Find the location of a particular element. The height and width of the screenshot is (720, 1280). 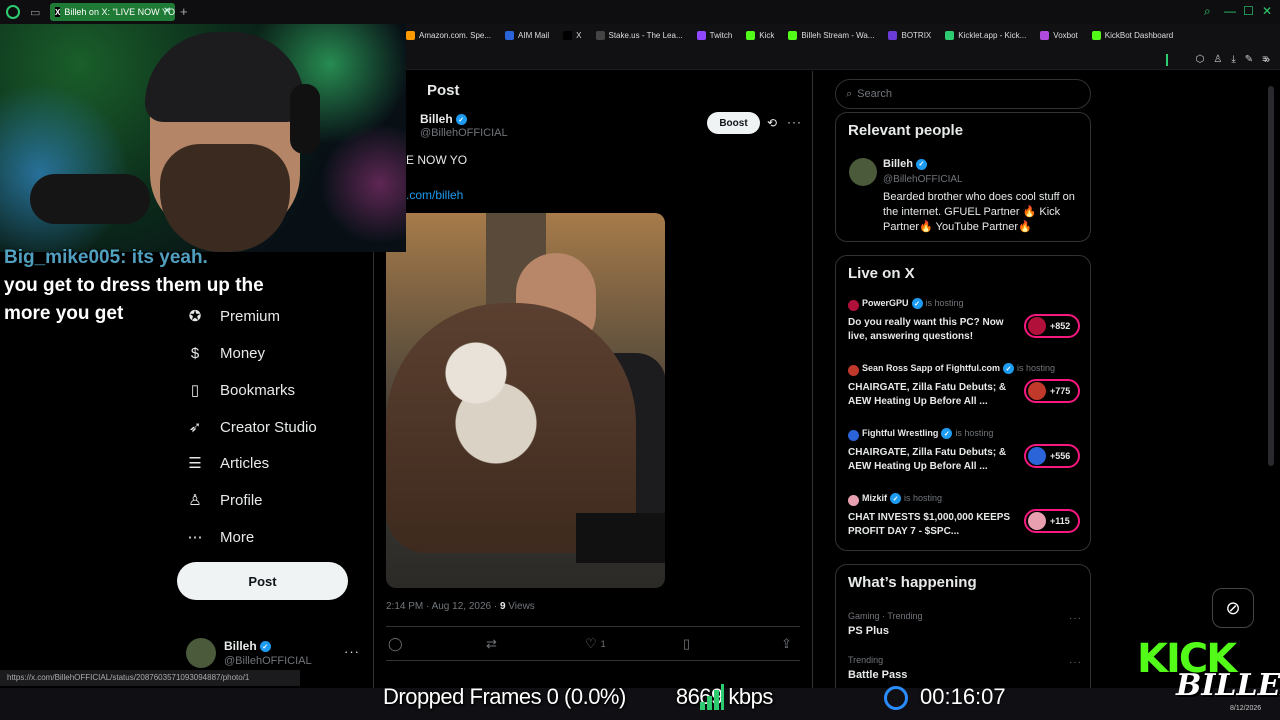

minimize-icon: — is located at coordinates (1230, 11).